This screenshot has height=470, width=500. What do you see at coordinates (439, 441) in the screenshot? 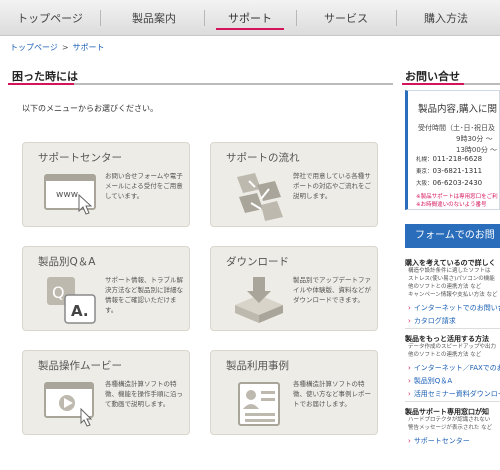
I see `support-center-link: › サポートセンター` at bounding box center [439, 441].